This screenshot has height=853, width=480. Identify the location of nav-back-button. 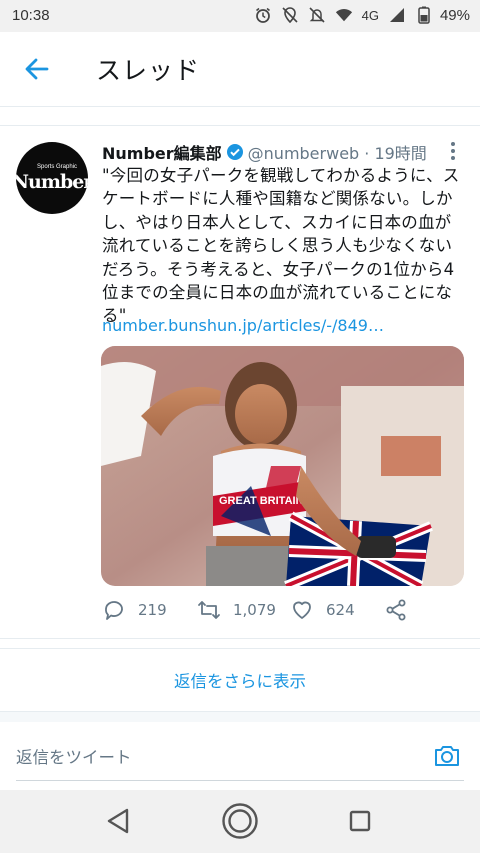
(118, 823).